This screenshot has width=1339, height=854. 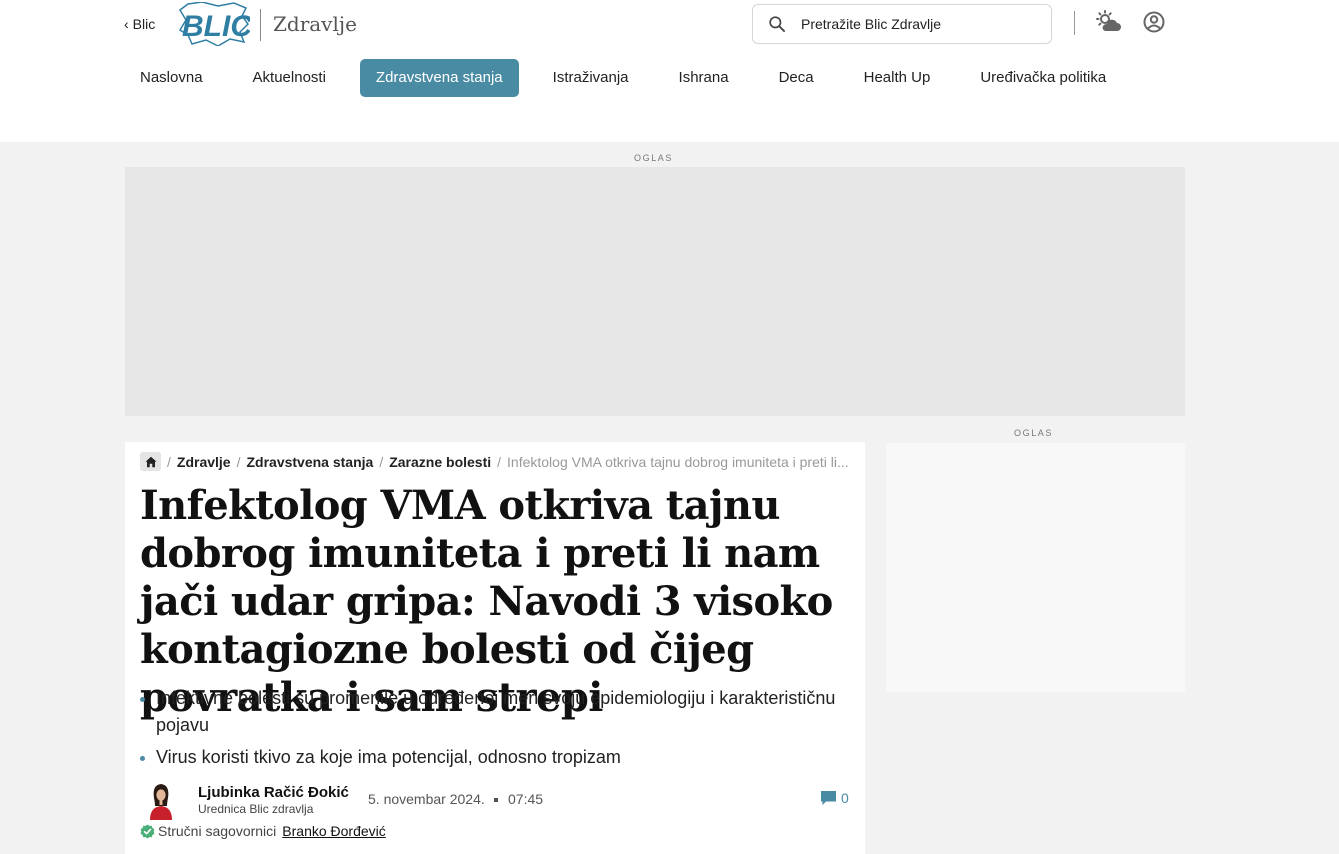 What do you see at coordinates (334, 831) in the screenshot?
I see `expert-link: Branko Đorđević` at bounding box center [334, 831].